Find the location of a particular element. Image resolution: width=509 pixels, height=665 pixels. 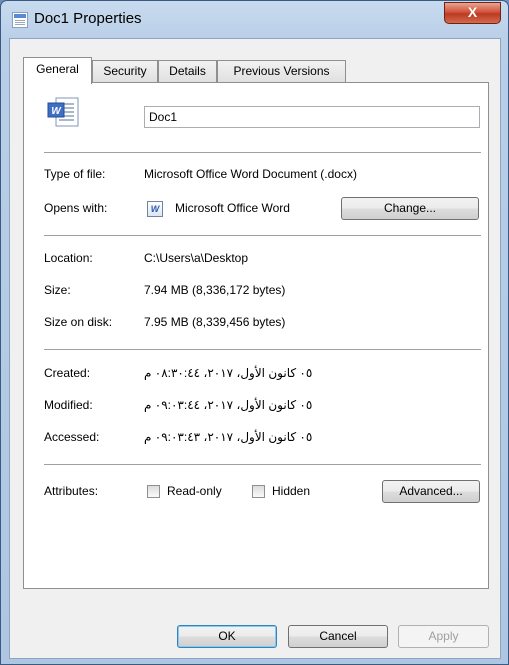

location-label: Location: is located at coordinates (68, 258).